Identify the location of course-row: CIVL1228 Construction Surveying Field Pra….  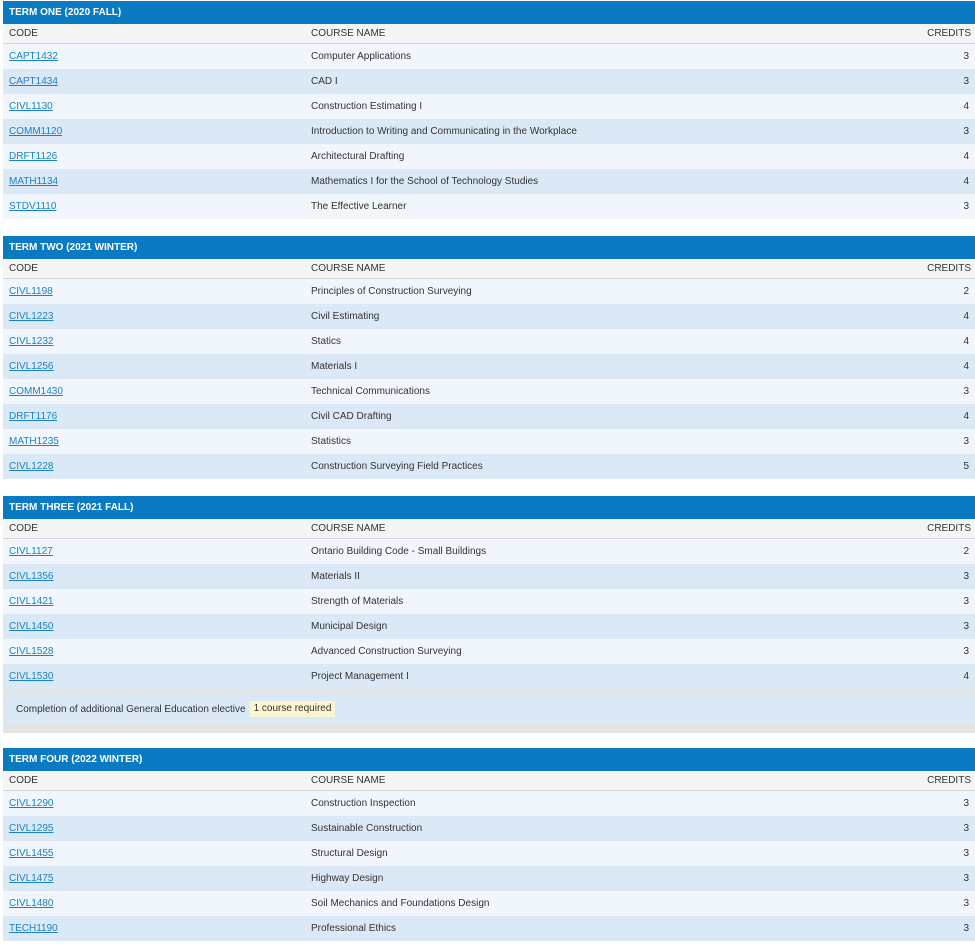
(489, 466).